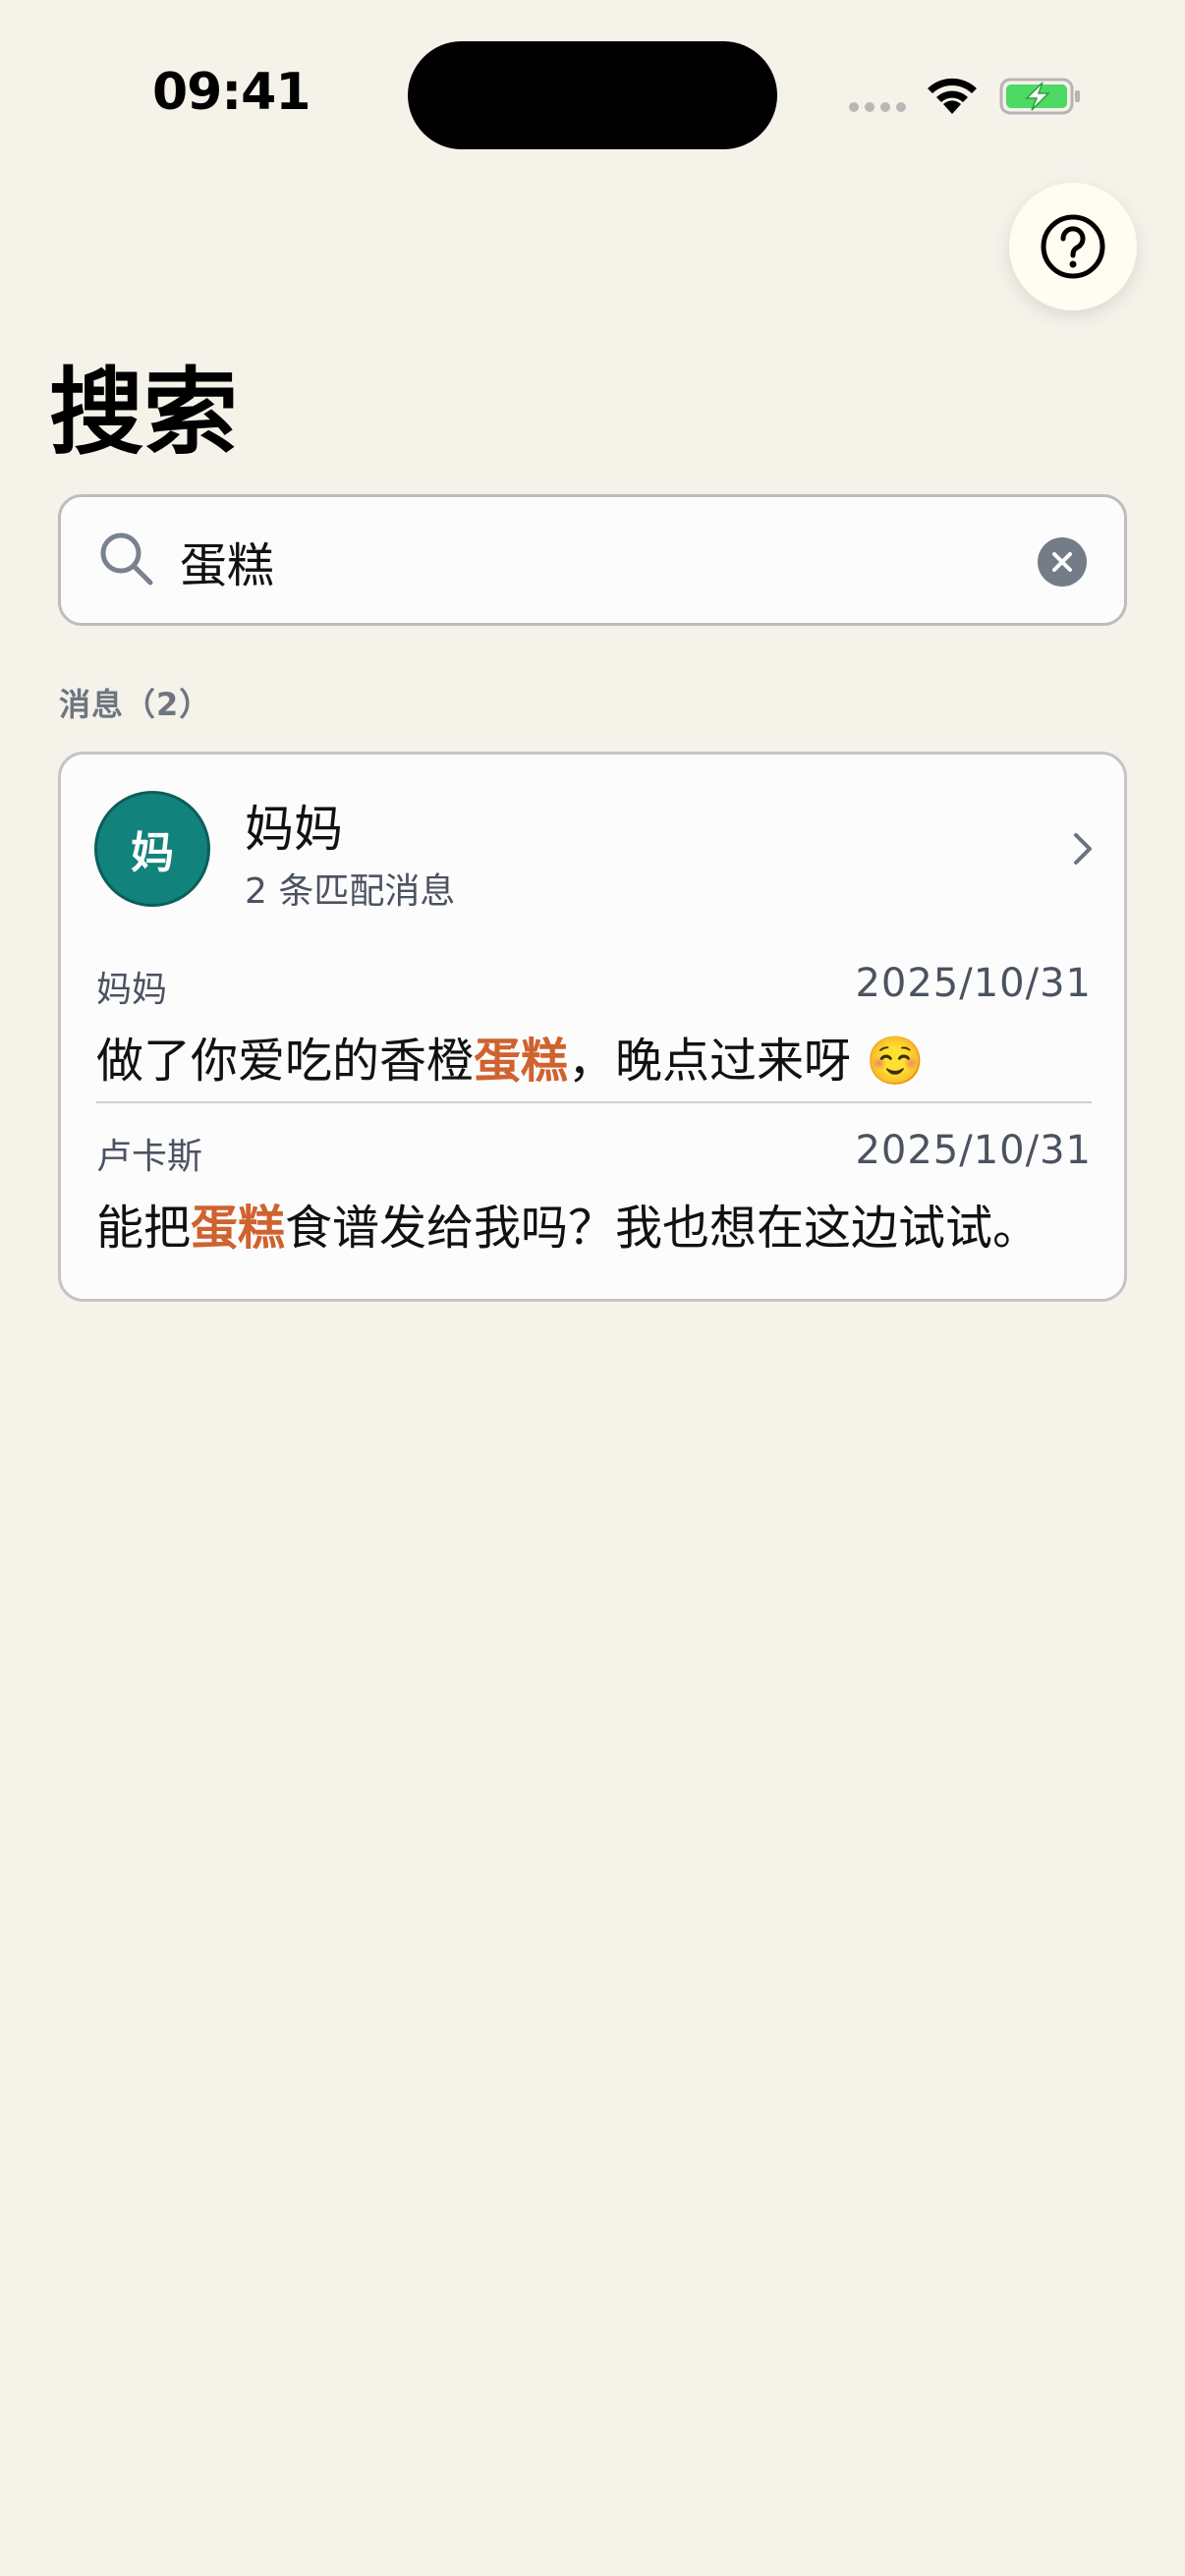 The image size is (1185, 2576). What do you see at coordinates (232, 92) in the screenshot?
I see `status-time: 09:41` at bounding box center [232, 92].